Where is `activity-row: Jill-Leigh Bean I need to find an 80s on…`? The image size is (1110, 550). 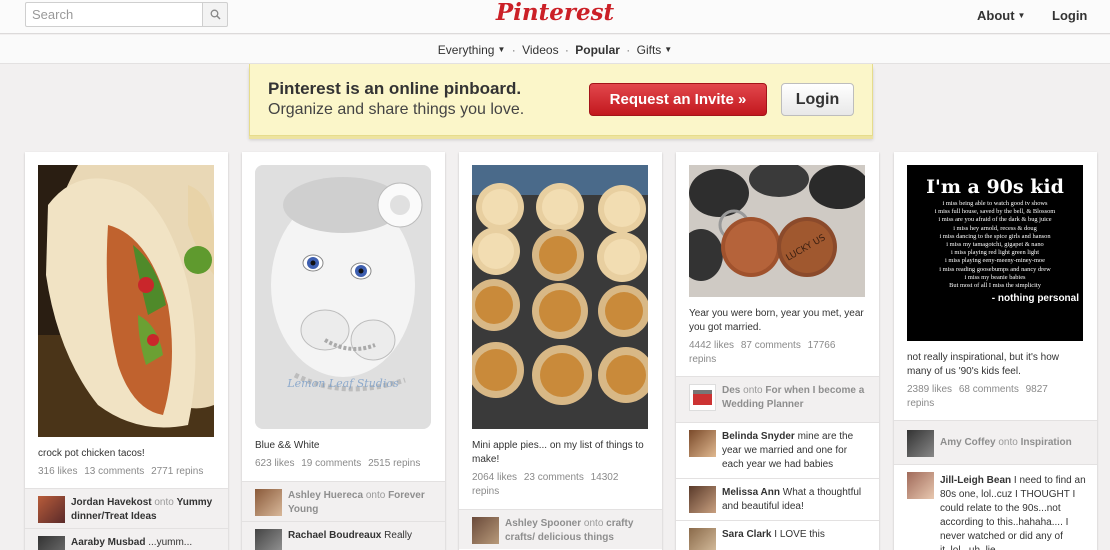
activity-row: Jill-Leigh Bean I need to find an 80s on… is located at coordinates (995, 507).